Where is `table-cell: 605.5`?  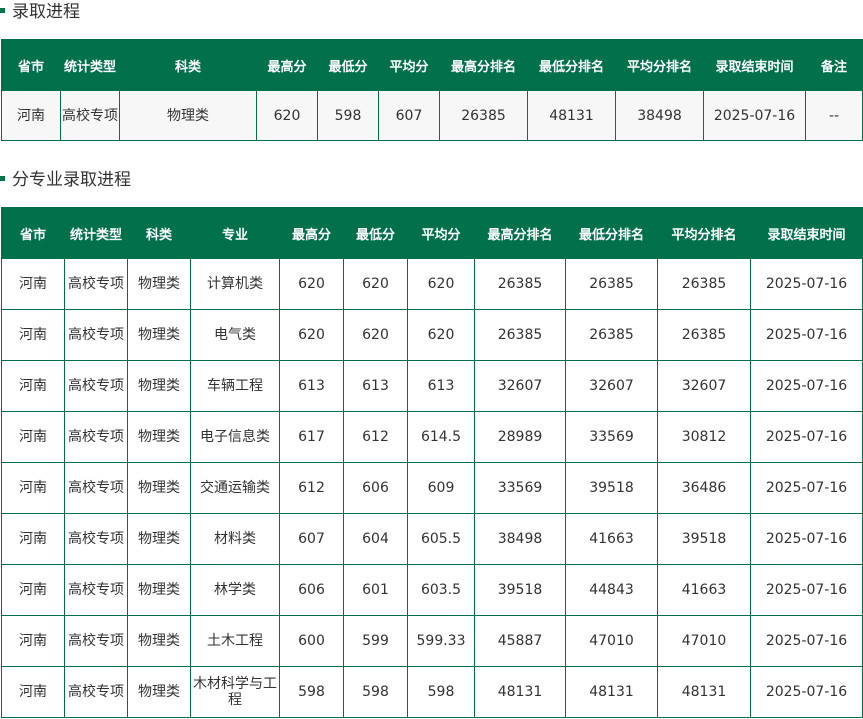
table-cell: 605.5 is located at coordinates (441, 539).